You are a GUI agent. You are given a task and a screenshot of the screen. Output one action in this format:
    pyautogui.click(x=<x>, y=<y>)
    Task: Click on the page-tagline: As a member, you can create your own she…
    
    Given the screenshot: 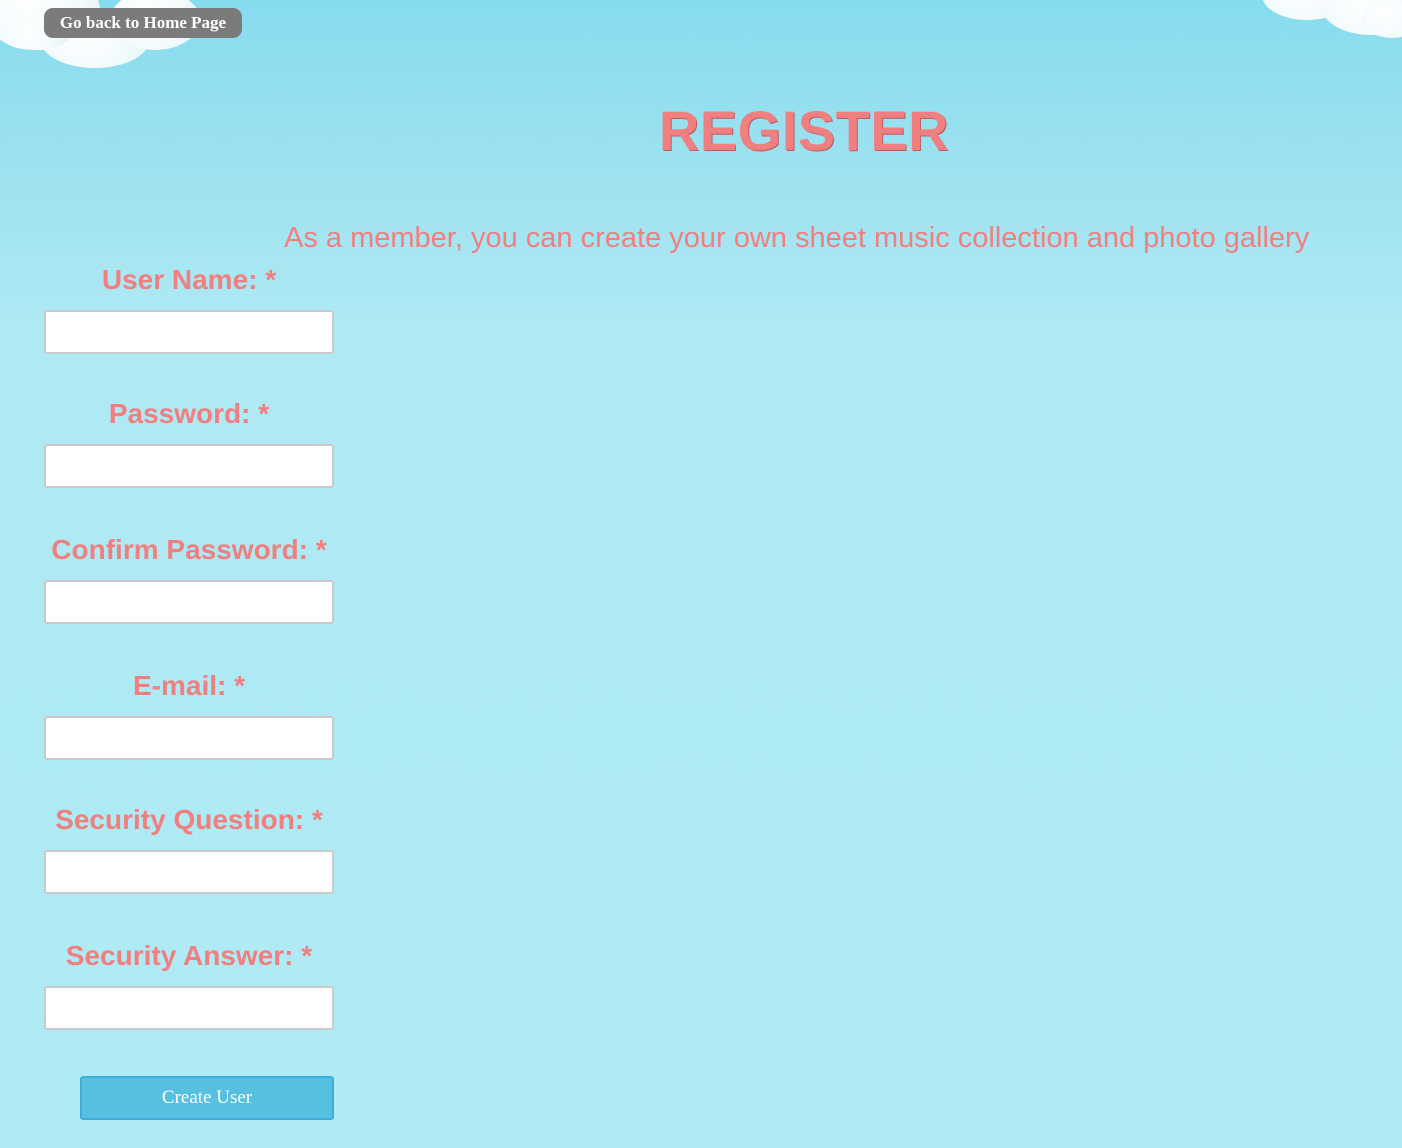 What is the action you would take?
    pyautogui.click(x=797, y=238)
    